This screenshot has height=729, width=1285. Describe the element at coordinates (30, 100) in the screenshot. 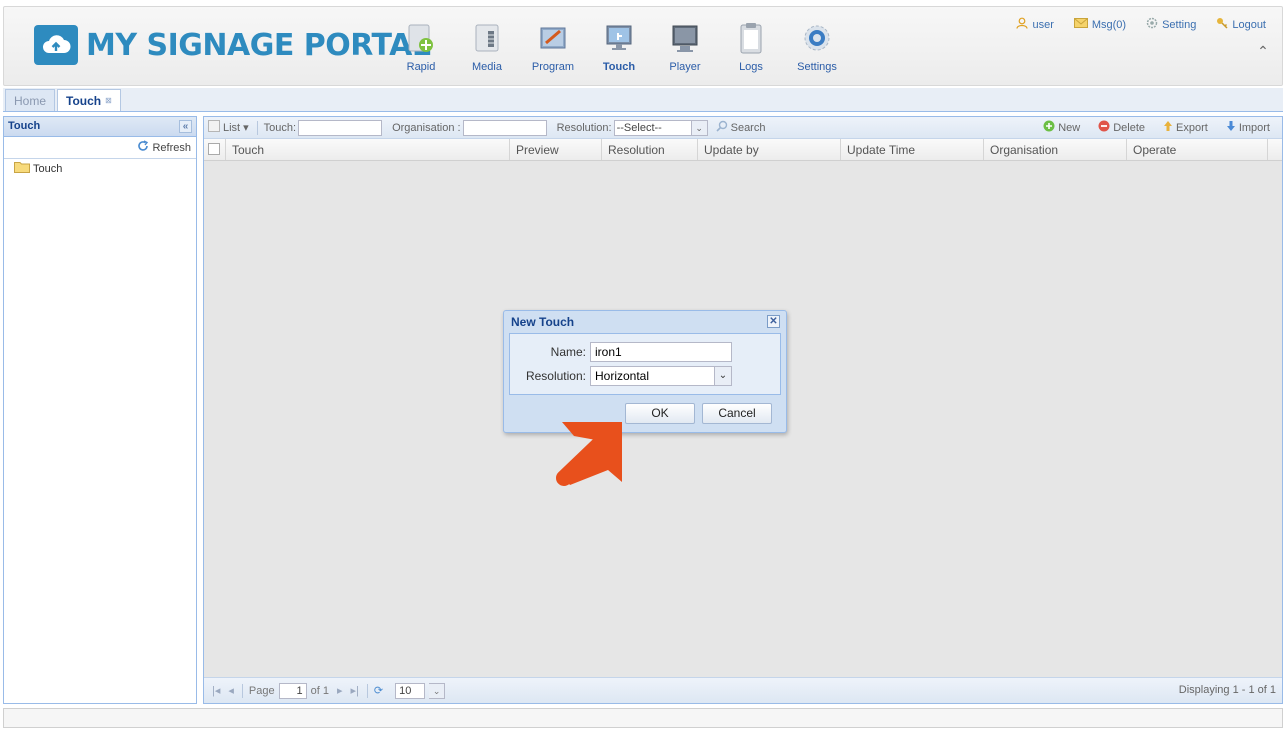

I see `tab-home: Home` at that location.